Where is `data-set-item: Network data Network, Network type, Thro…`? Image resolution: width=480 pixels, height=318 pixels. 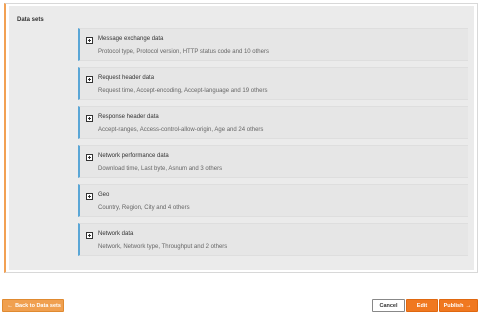
data-set-item: Network data Network, Network type, Thro… is located at coordinates (273, 239).